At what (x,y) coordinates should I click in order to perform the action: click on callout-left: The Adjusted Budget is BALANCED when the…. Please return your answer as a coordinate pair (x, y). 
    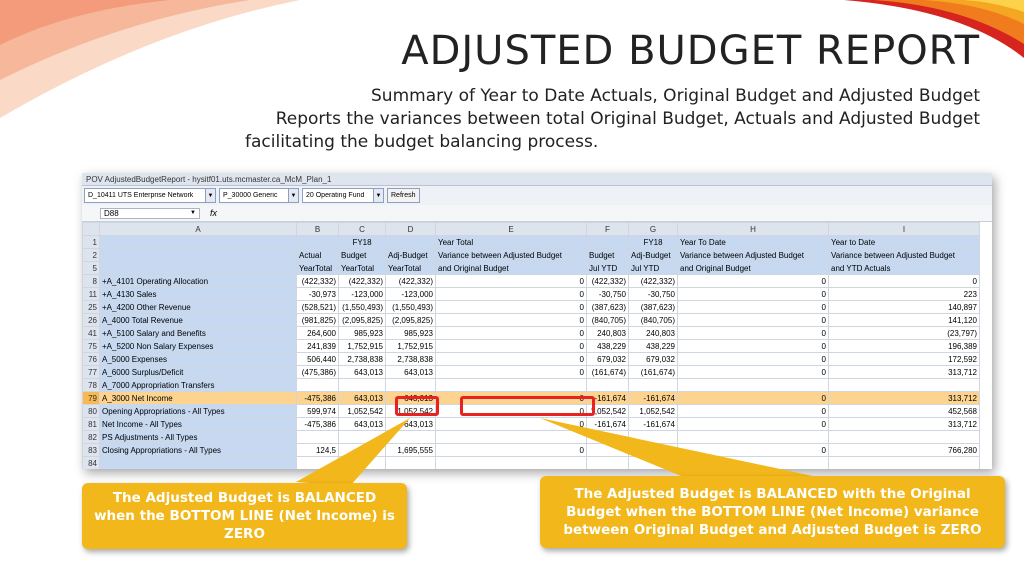
    Looking at the image, I should click on (244, 516).